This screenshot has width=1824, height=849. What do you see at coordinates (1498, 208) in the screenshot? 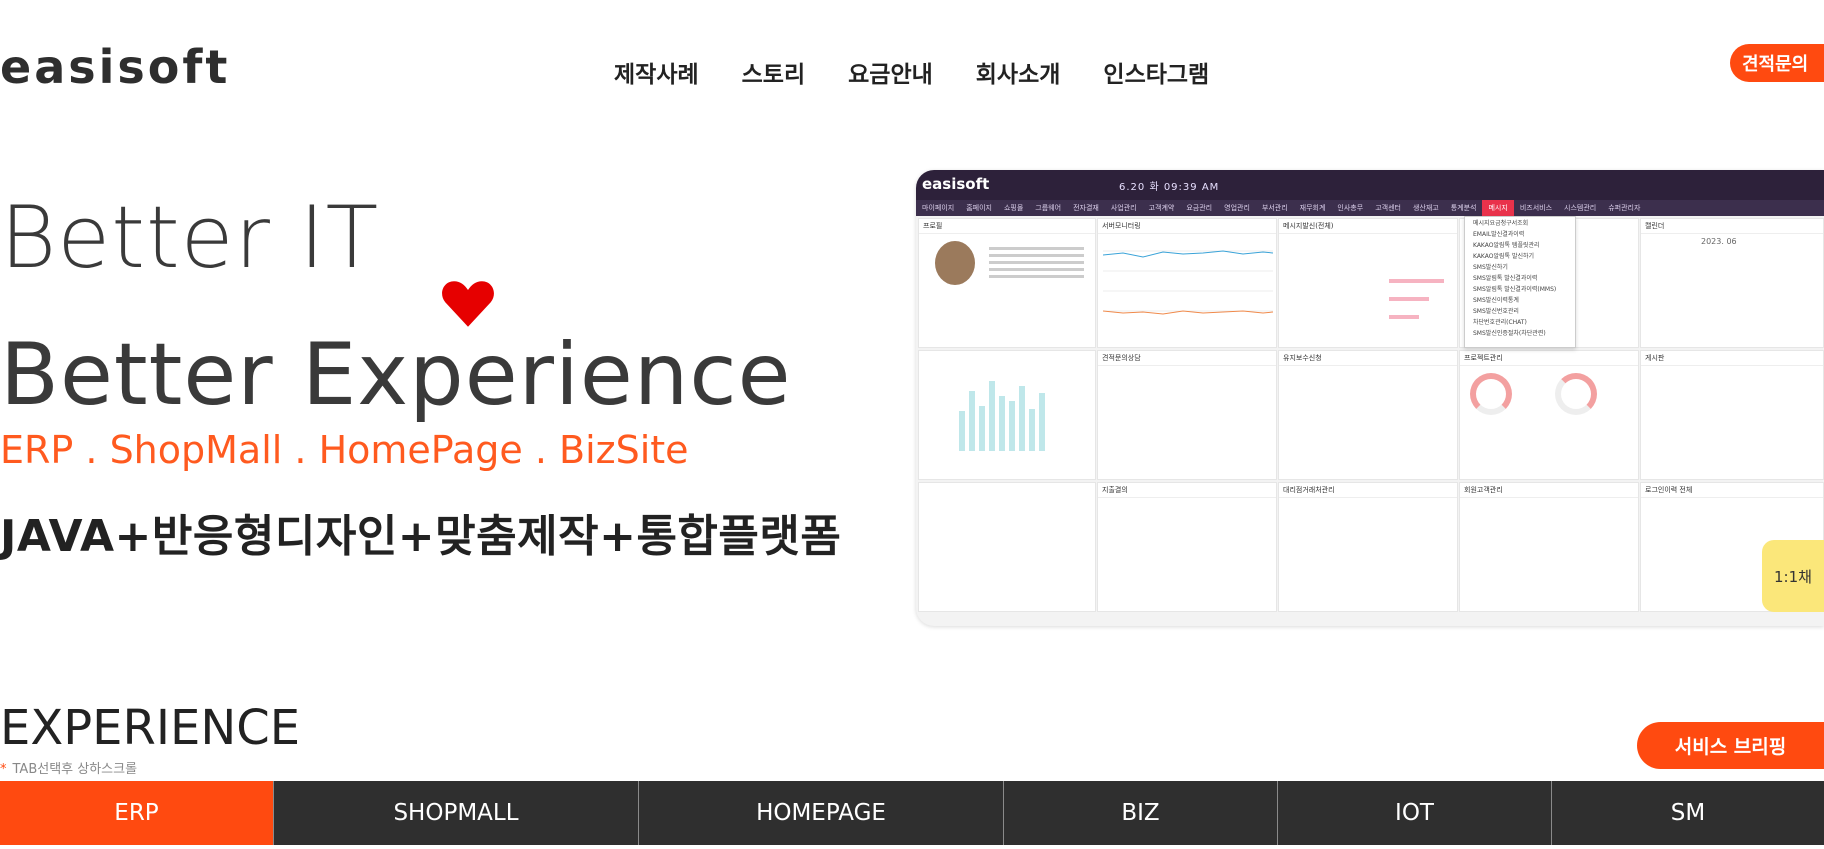
I see `preview-menu-item: 메시지` at bounding box center [1498, 208].